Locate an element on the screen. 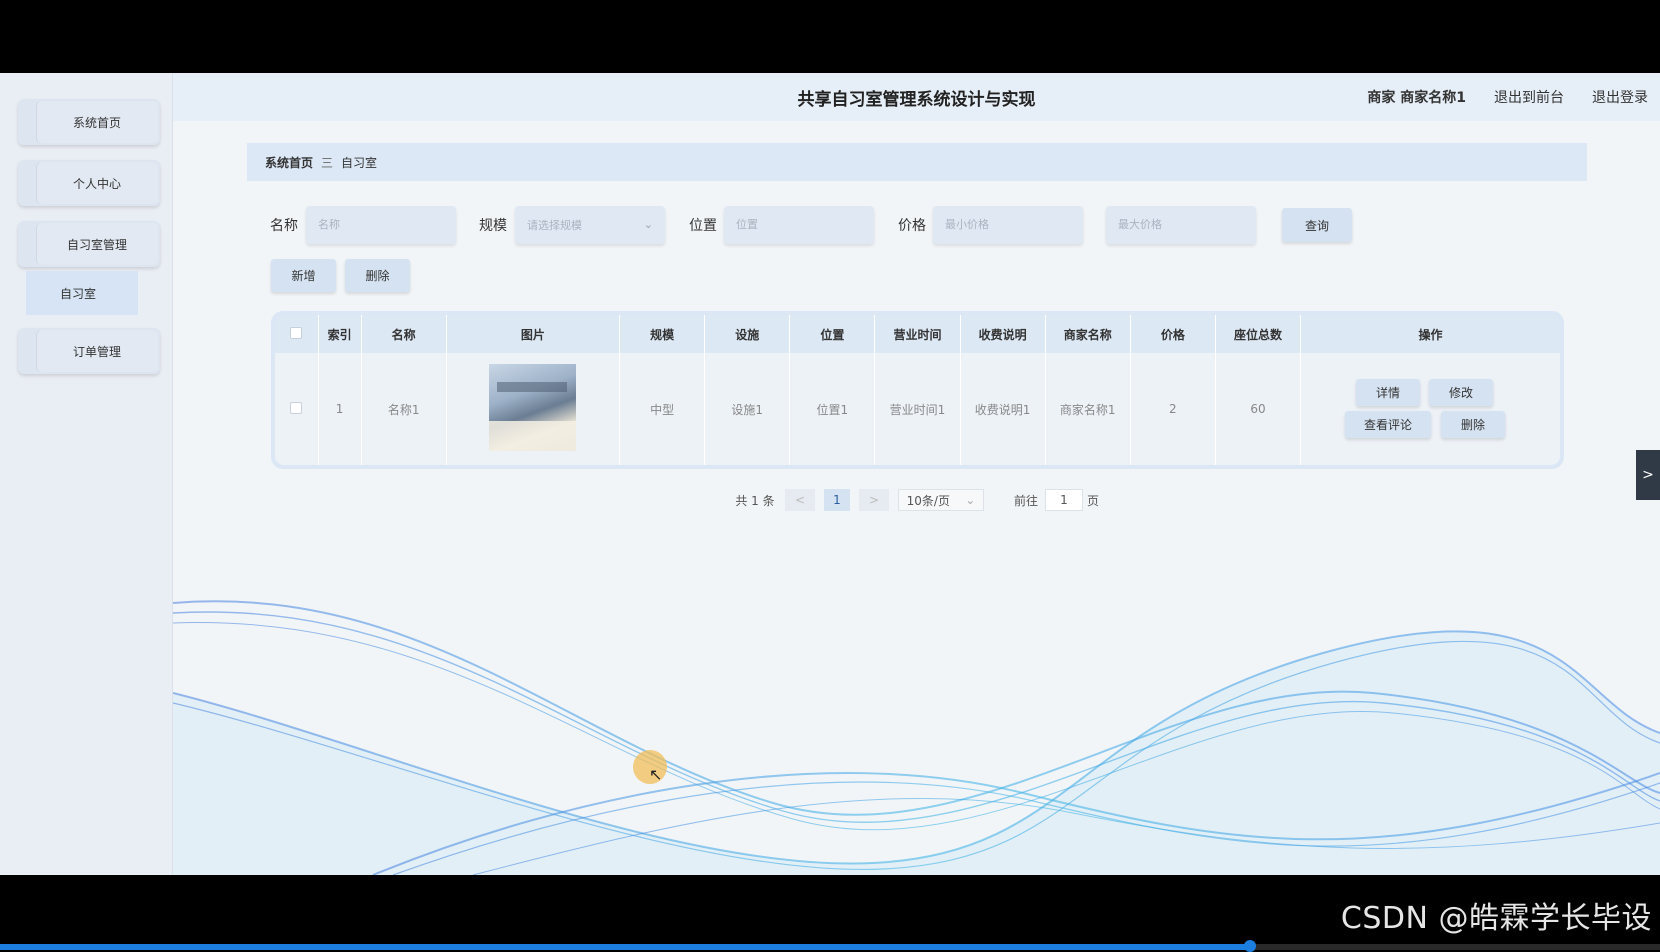 This screenshot has width=1660, height=952. add-button: 新增 is located at coordinates (303, 275).